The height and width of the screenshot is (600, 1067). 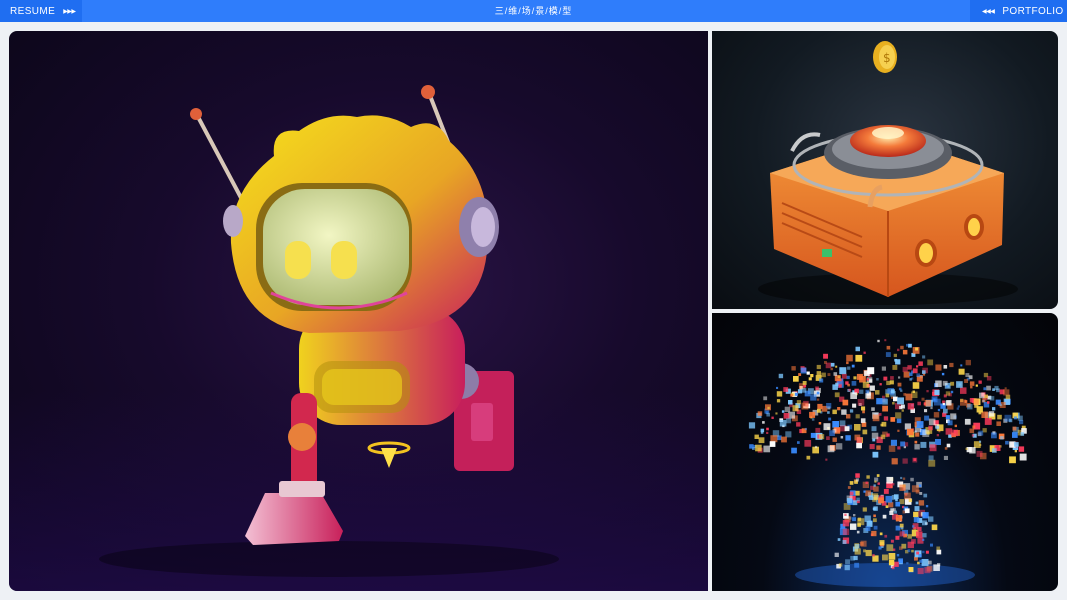 I want to click on voxel-tree-illustration, so click(x=887, y=463).